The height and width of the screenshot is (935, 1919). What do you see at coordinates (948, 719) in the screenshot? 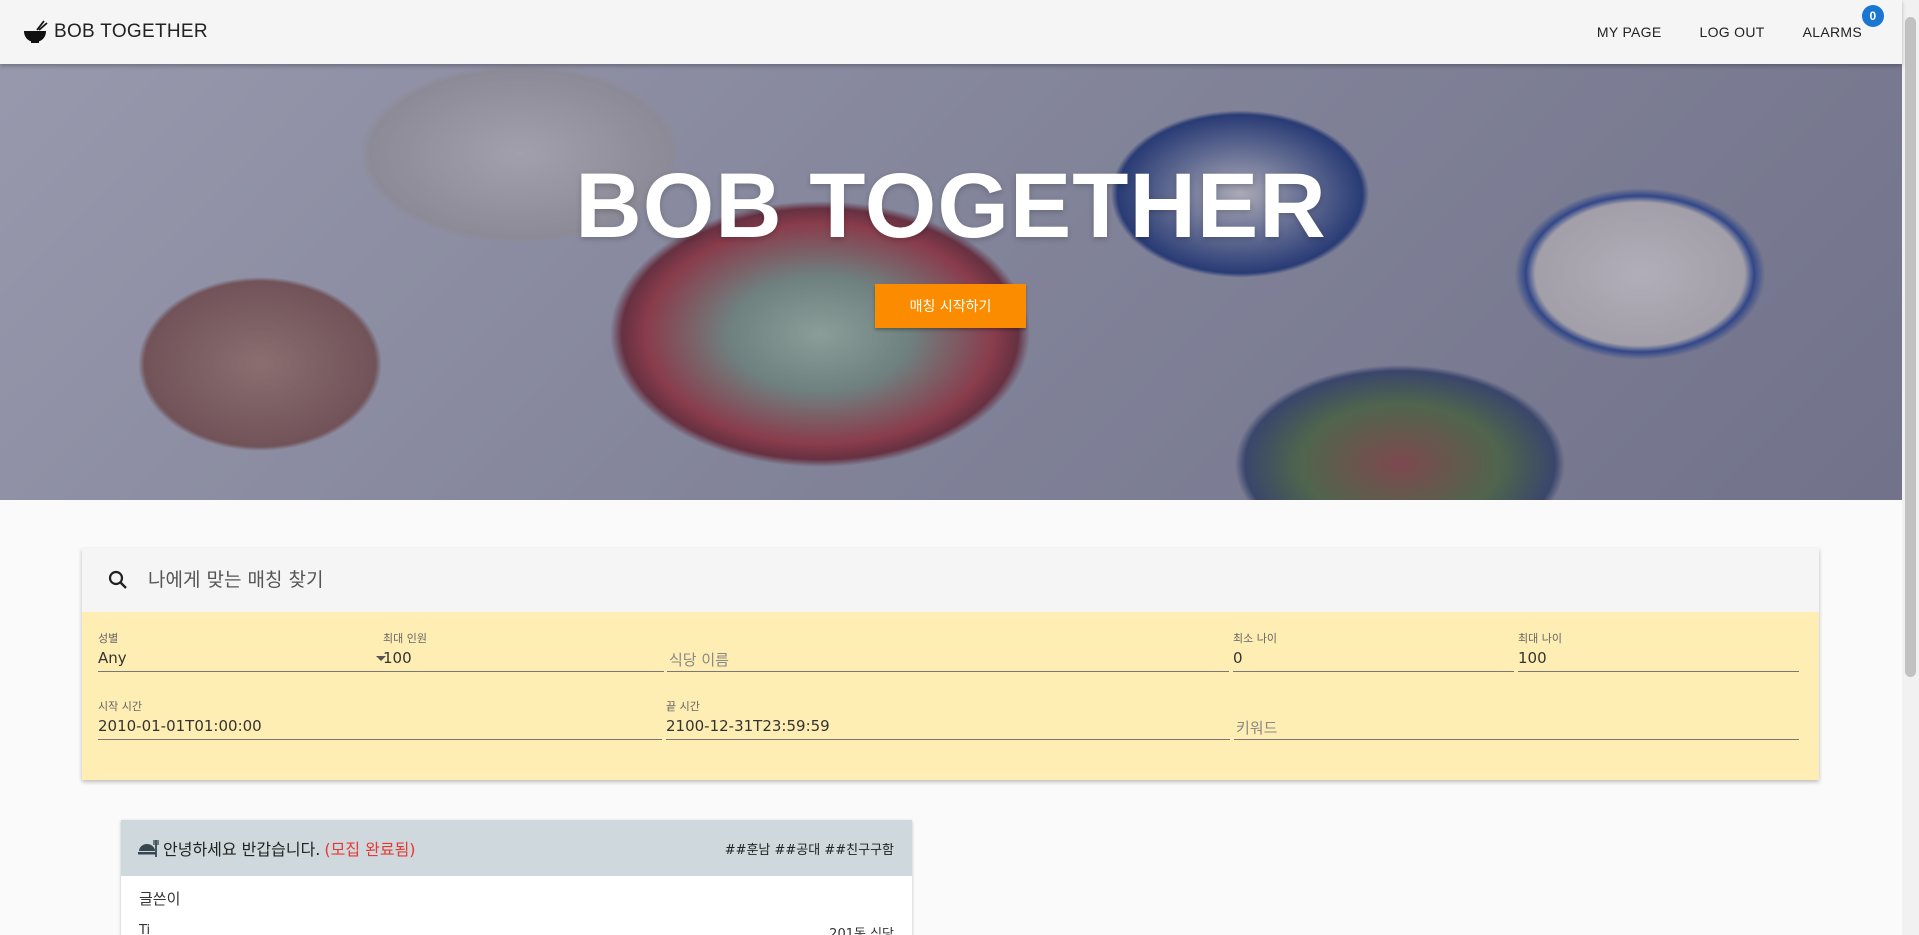
I see `end-time-field: 끝 시간 2100-12-31T23:59:59` at bounding box center [948, 719].